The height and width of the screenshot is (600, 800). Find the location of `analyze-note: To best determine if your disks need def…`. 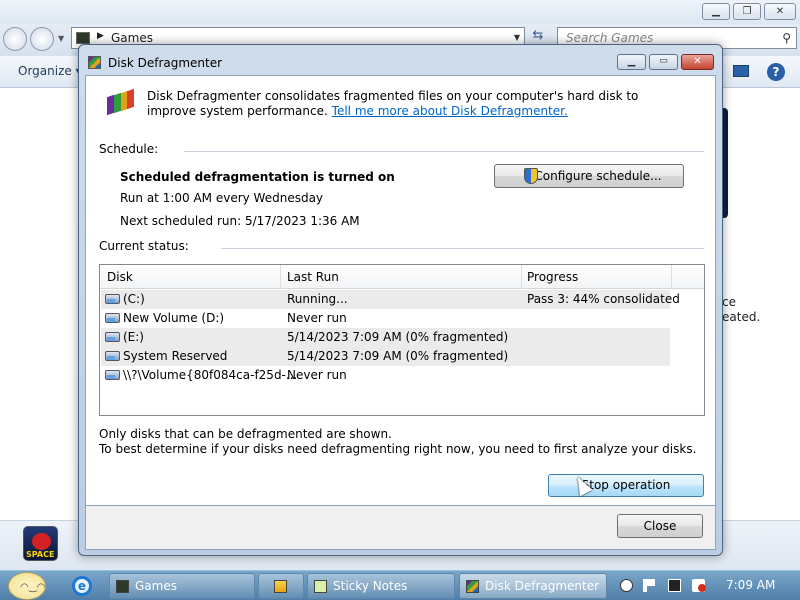

analyze-note: To best determine if your disks need def… is located at coordinates (398, 449).